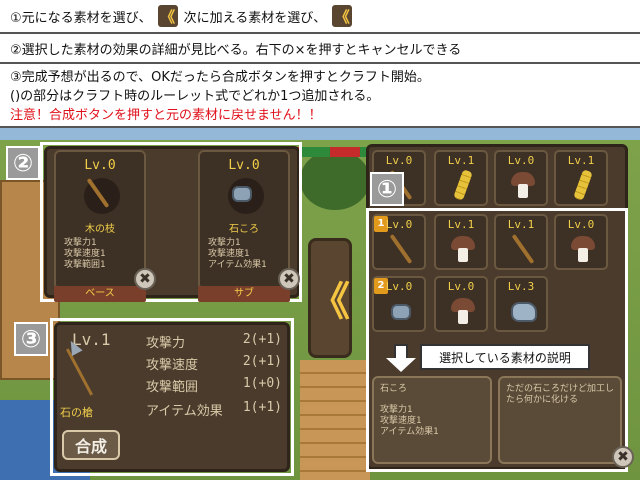 The height and width of the screenshot is (480, 640). Describe the element at coordinates (335, 420) in the screenshot. I see `wood-floor-decoration` at that location.